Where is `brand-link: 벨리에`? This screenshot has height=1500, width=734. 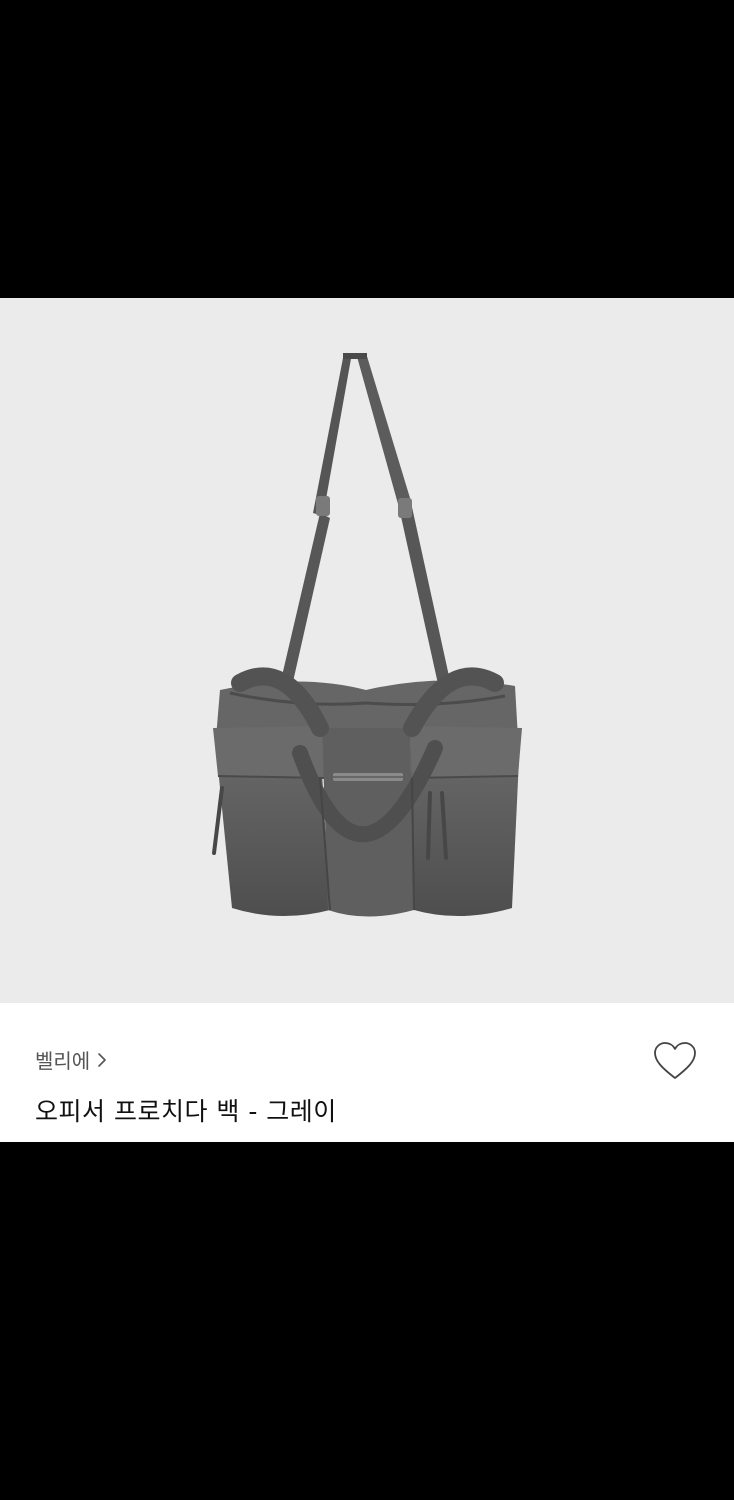
brand-link: 벨리에 is located at coordinates (71, 1059).